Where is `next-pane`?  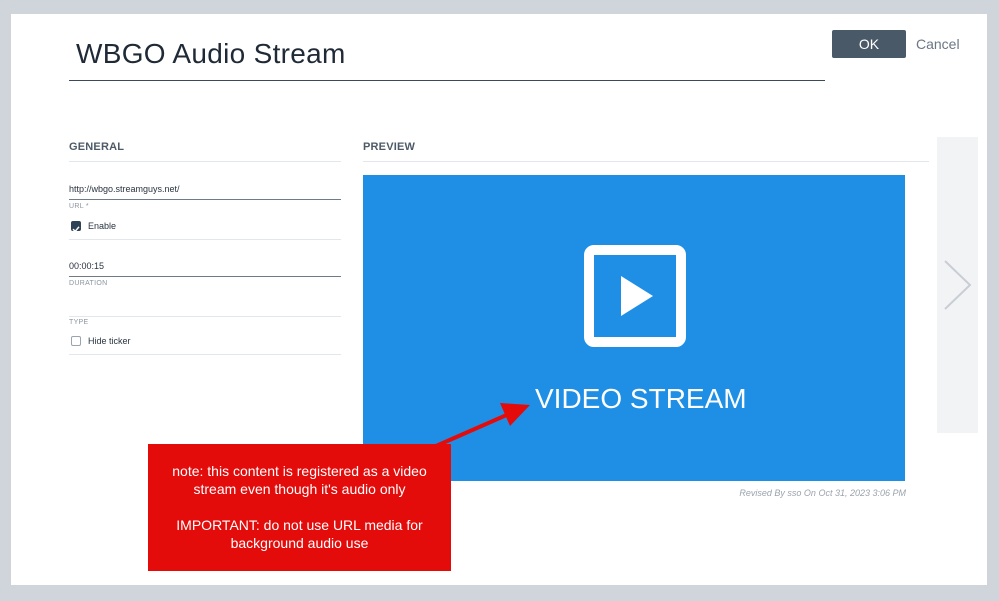
next-pane is located at coordinates (957, 285).